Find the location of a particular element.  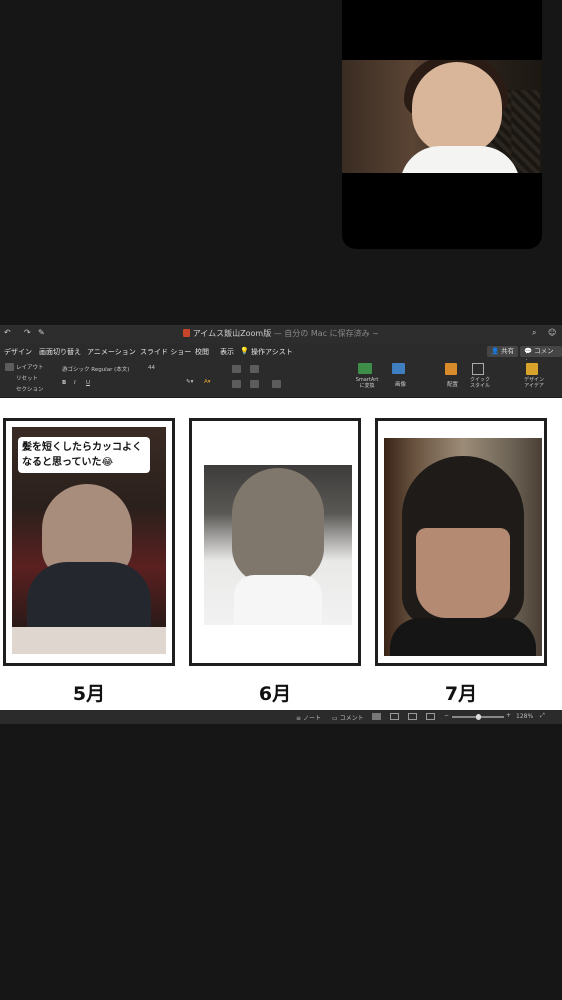

font-color-icon: A▾ is located at coordinates (207, 382).